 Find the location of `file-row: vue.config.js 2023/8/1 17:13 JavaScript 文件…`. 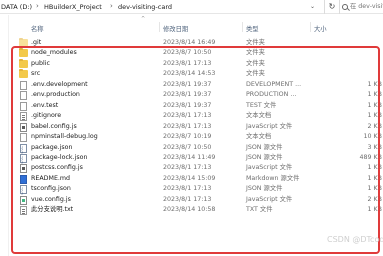

file-row: vue.config.js 2023/8/1 17:13 JavaScript 文件… is located at coordinates (200, 200).